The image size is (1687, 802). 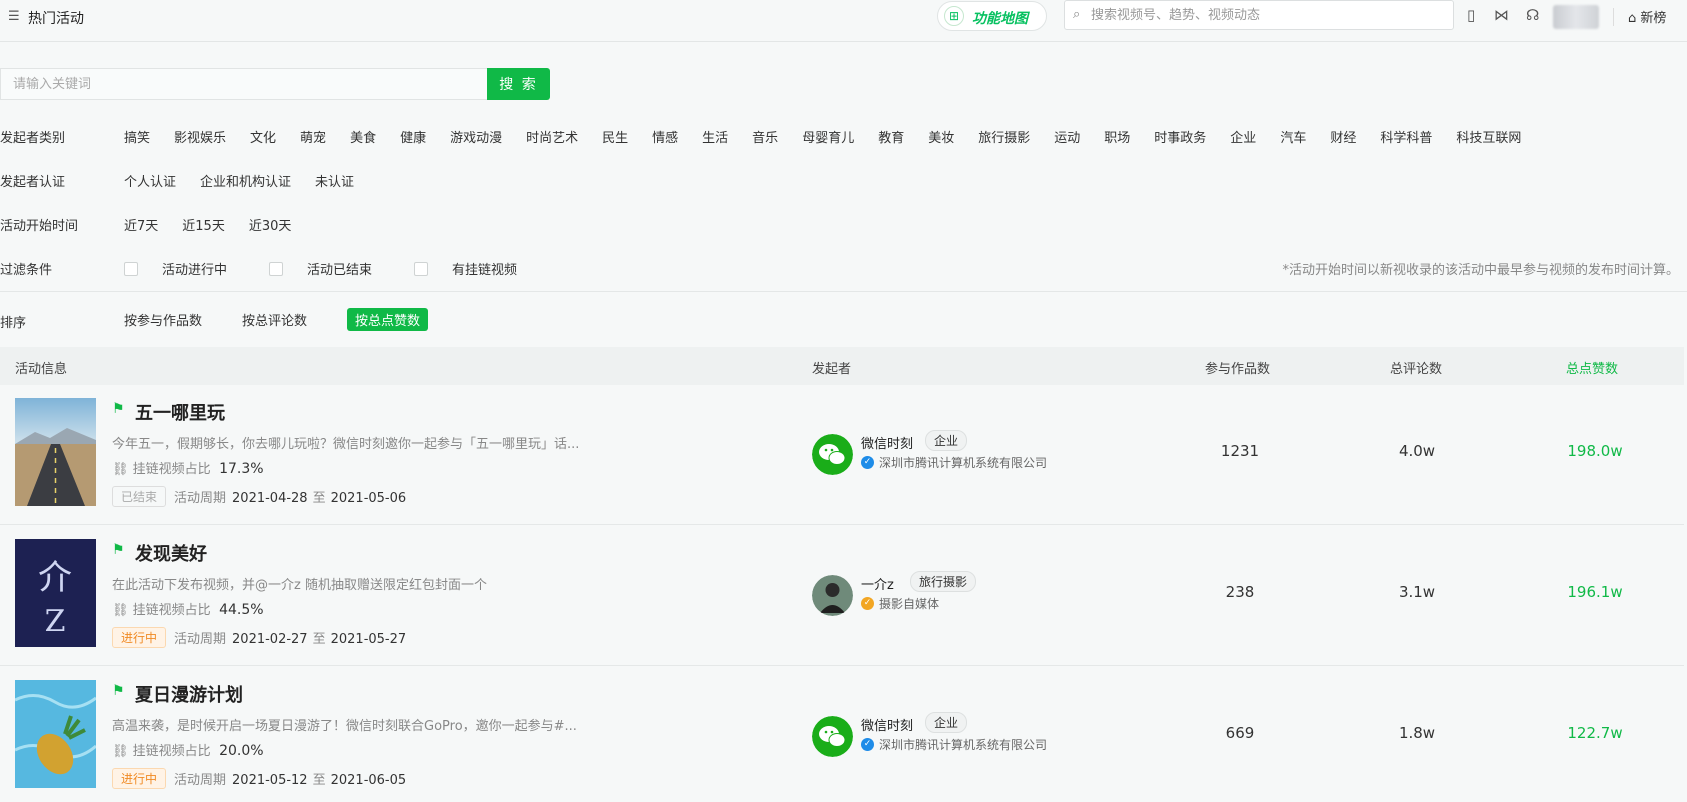 What do you see at coordinates (1471, 15) in the screenshot?
I see `mobile-icon: ▯` at bounding box center [1471, 15].